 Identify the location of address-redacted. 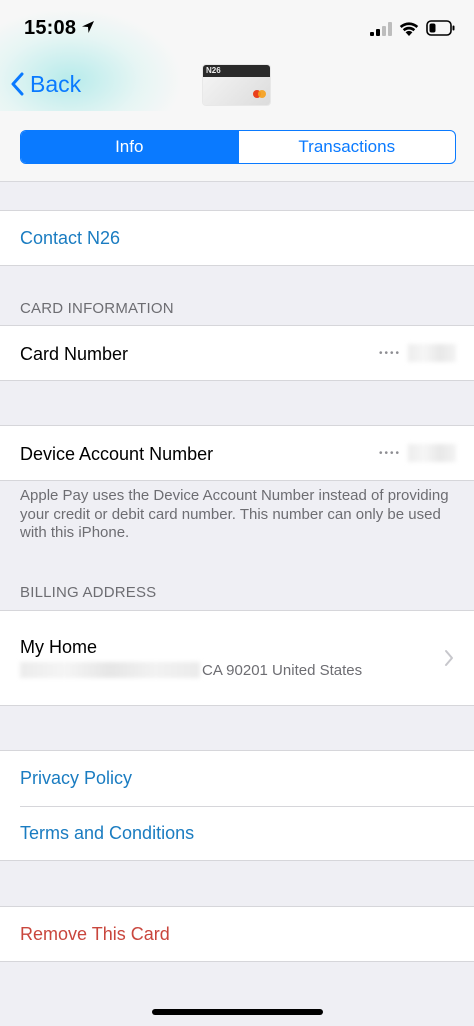
(110, 670).